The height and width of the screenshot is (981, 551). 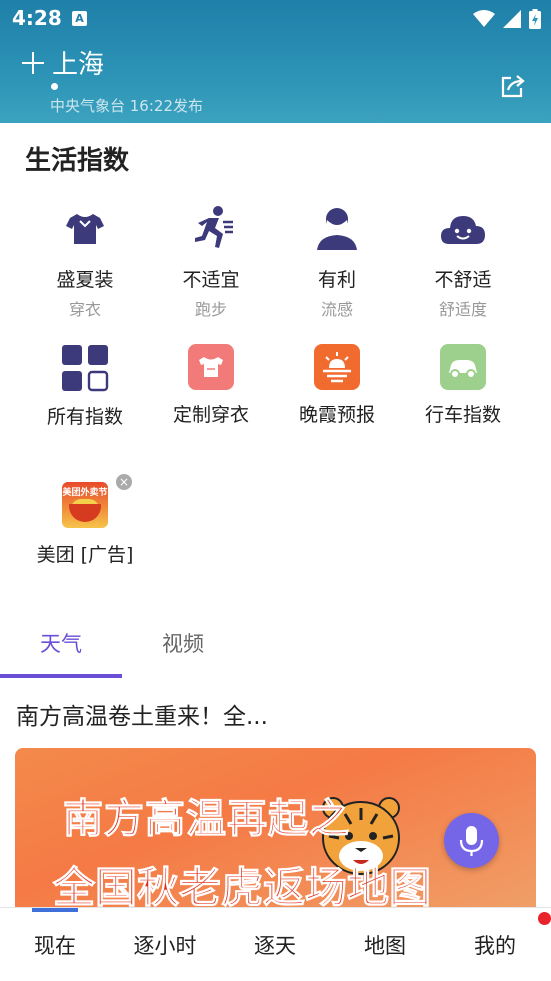 I want to click on shirt-icon, so click(x=85, y=228).